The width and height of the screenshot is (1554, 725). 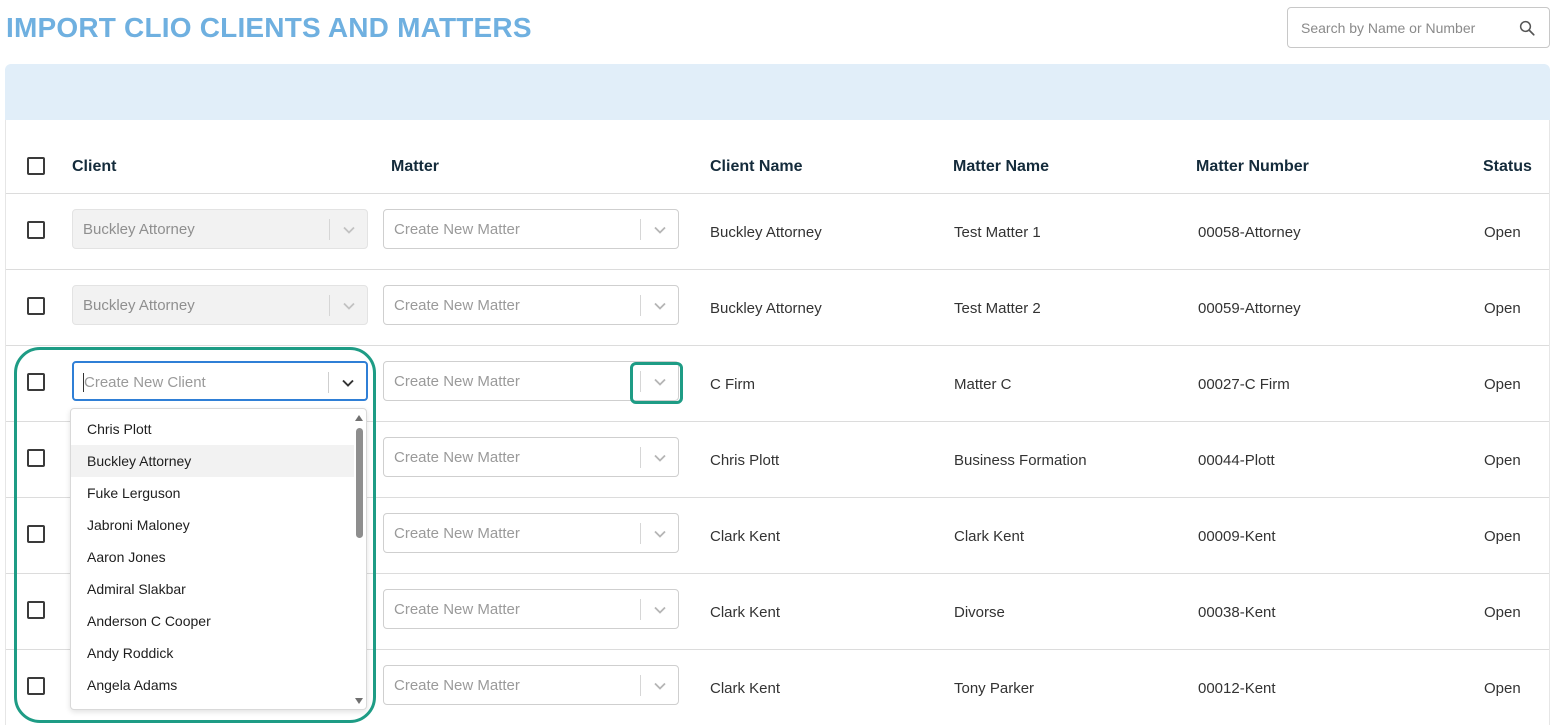 I want to click on dropdown-option: Chris Plott, so click(x=212, y=429).